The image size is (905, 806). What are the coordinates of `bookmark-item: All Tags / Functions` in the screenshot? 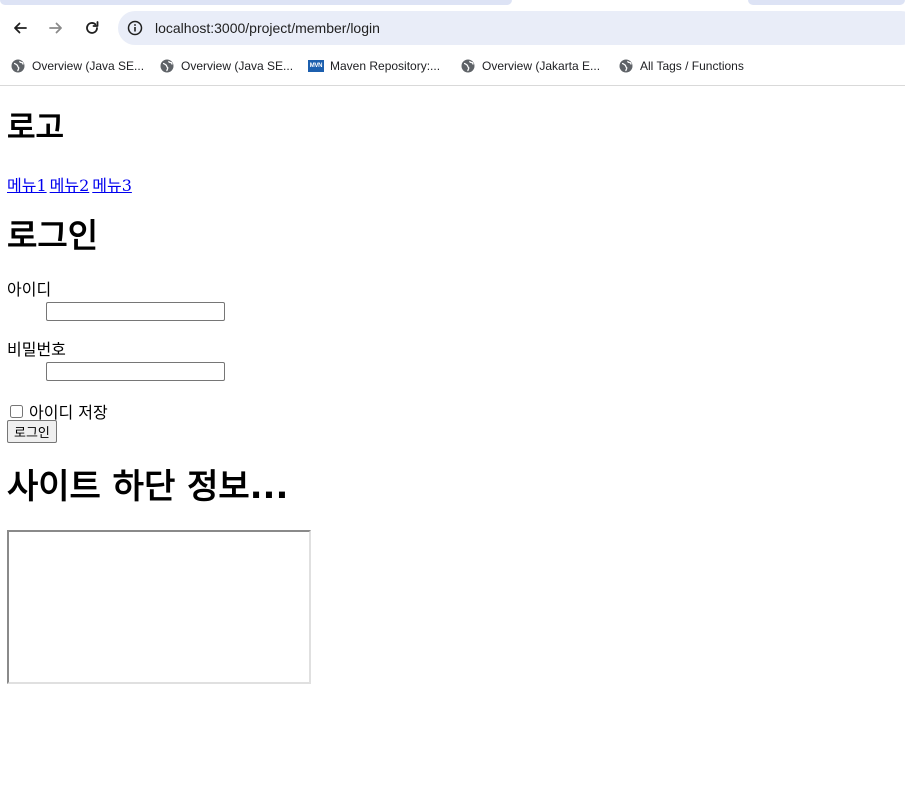 It's located at (681, 66).